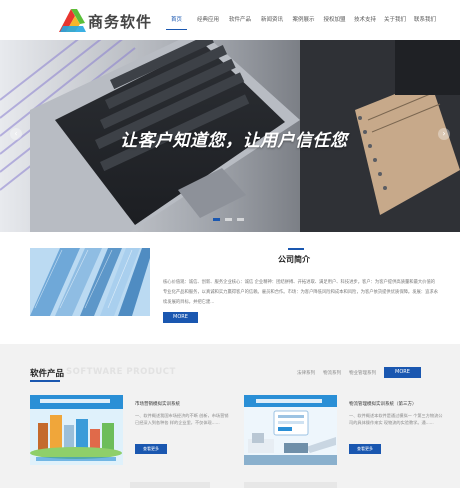 Image resolution: width=460 pixels, height=488 pixels. I want to click on tab-logistics-series: 物流系列, so click(332, 373).